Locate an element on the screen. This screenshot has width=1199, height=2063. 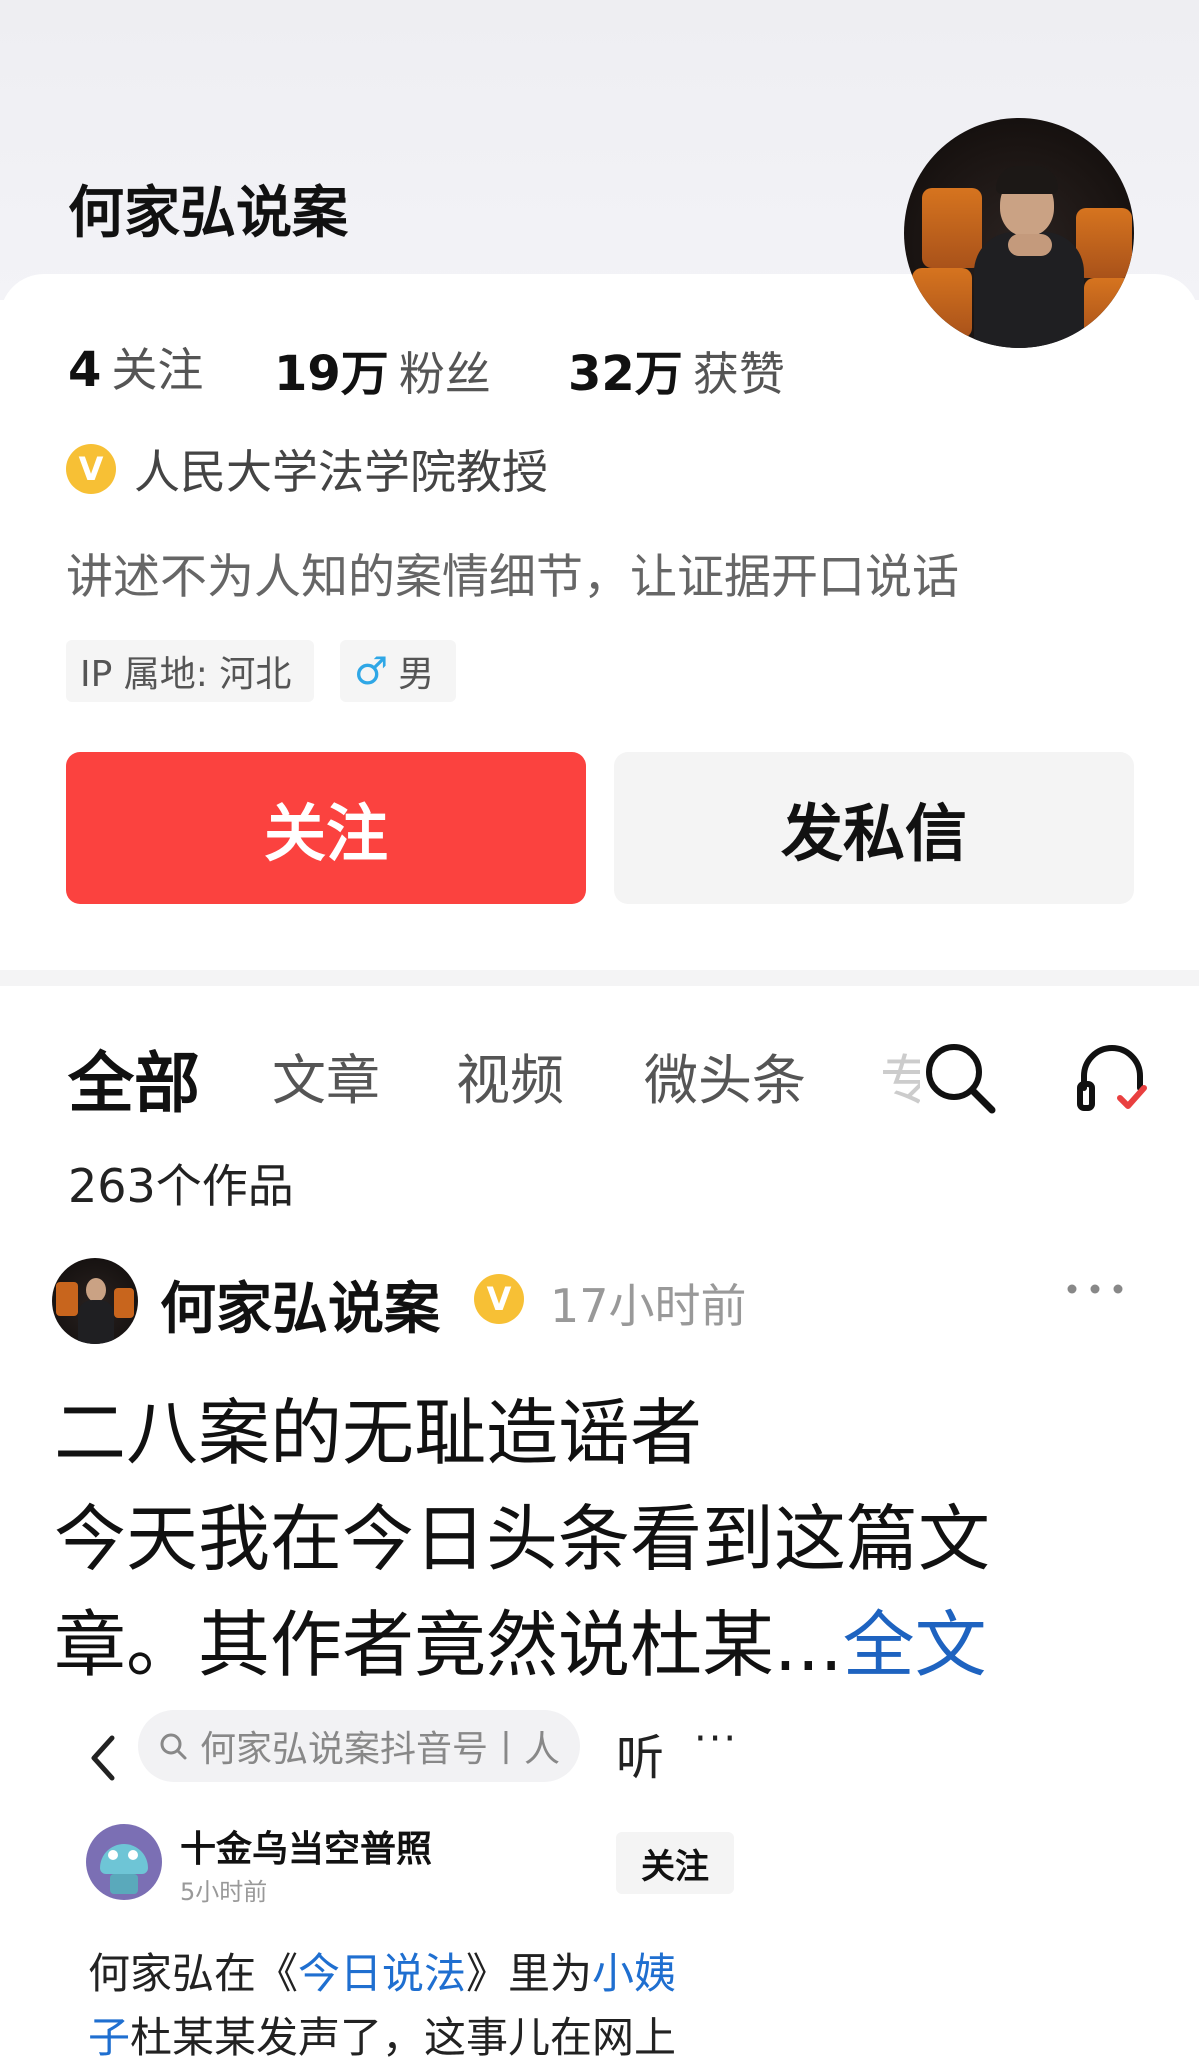
tab-videos: 视频 is located at coordinates (510, 1075).